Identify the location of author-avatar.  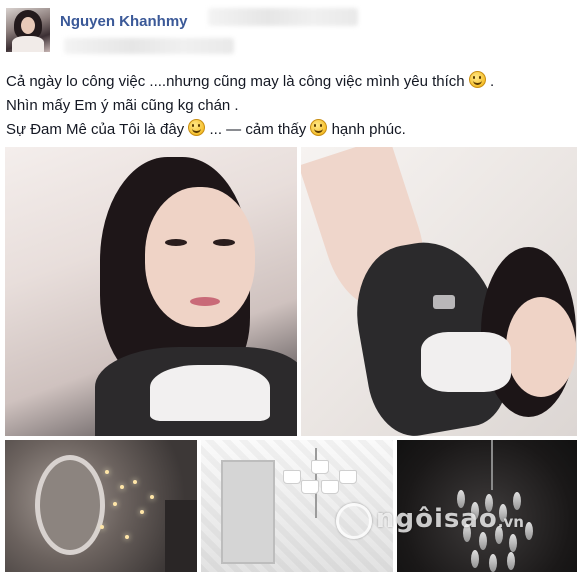
(28, 30).